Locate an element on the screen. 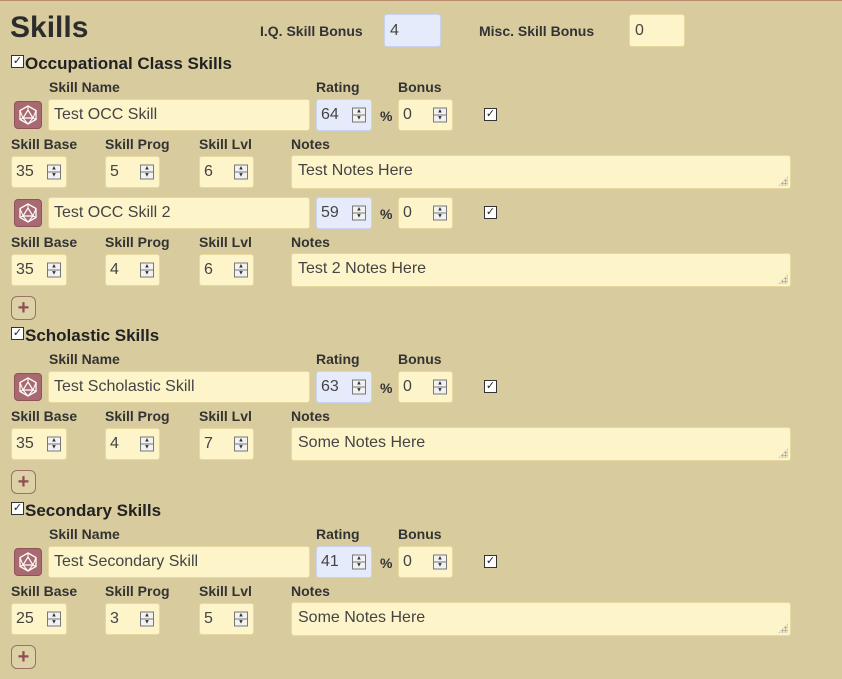 This screenshot has width=842, height=679. section-title-text: Scholastic Skills is located at coordinates (92, 335).